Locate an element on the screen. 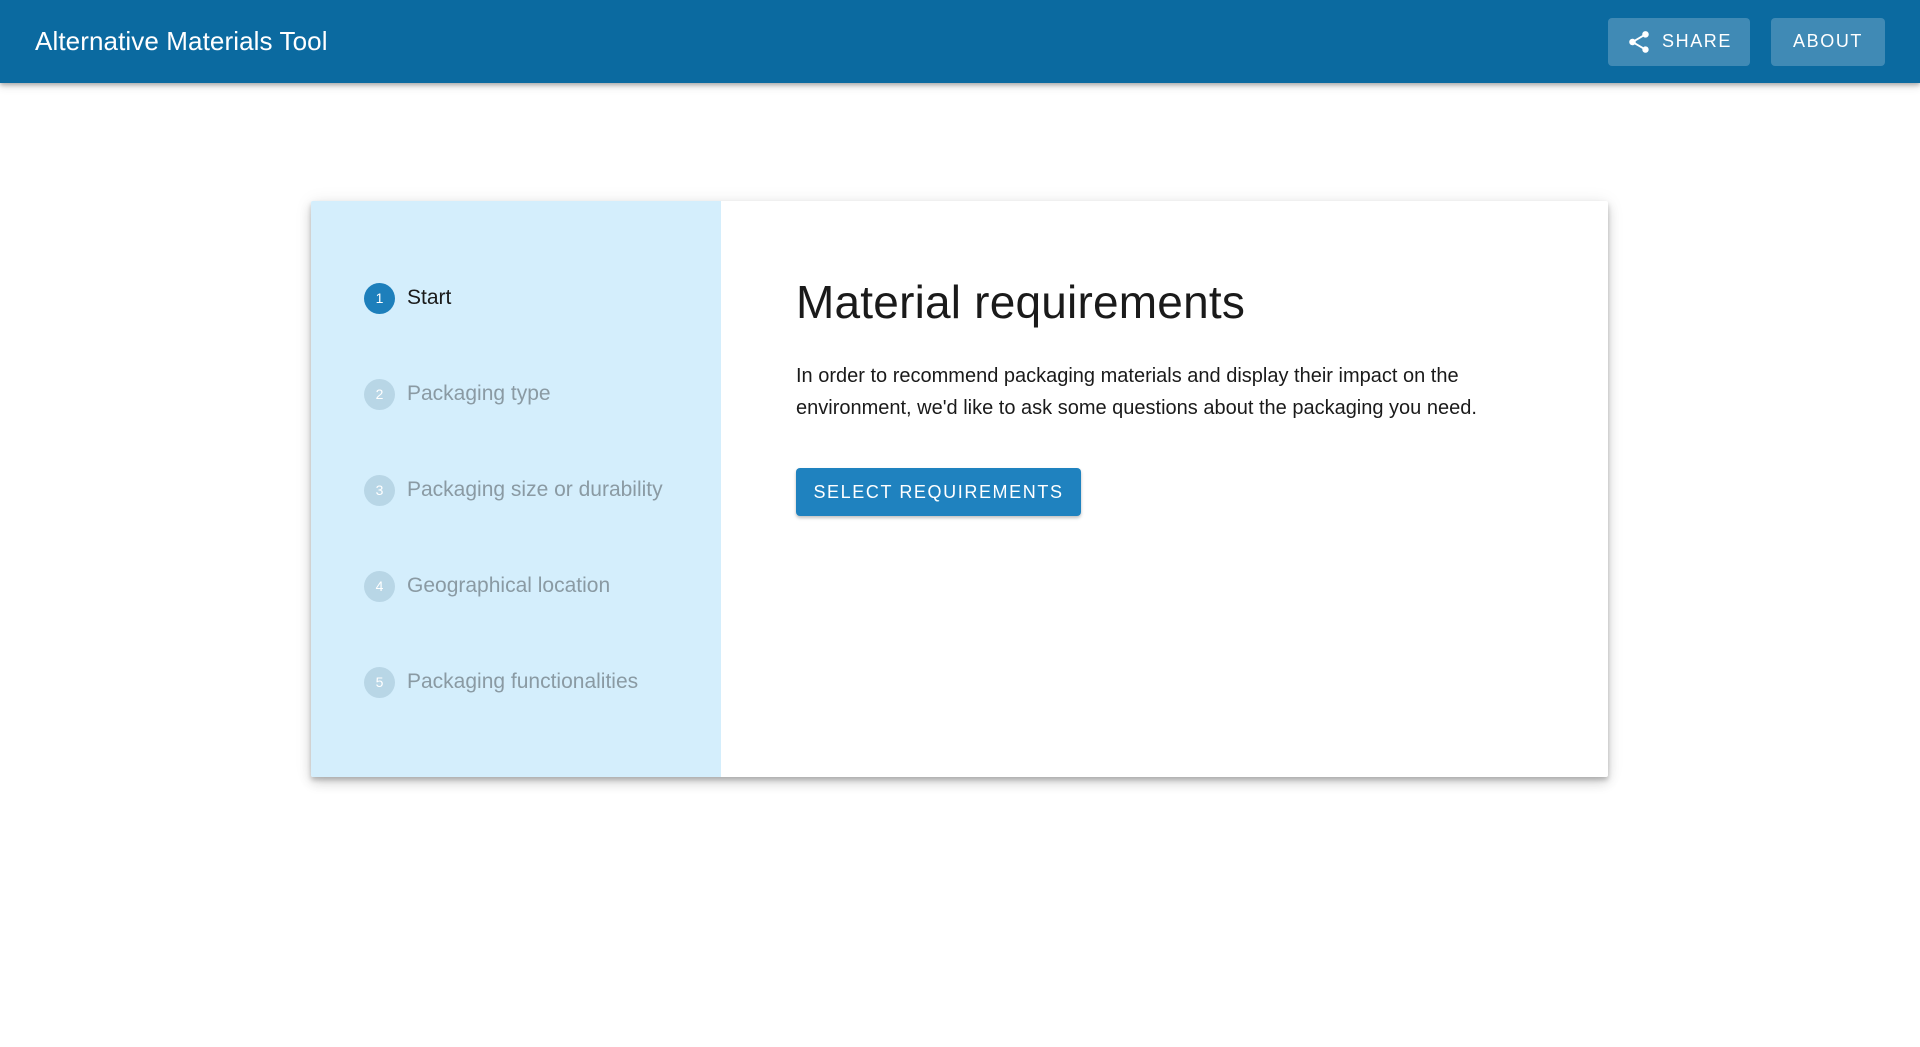 The width and height of the screenshot is (1920, 1047). share-icon is located at coordinates (1639, 42).